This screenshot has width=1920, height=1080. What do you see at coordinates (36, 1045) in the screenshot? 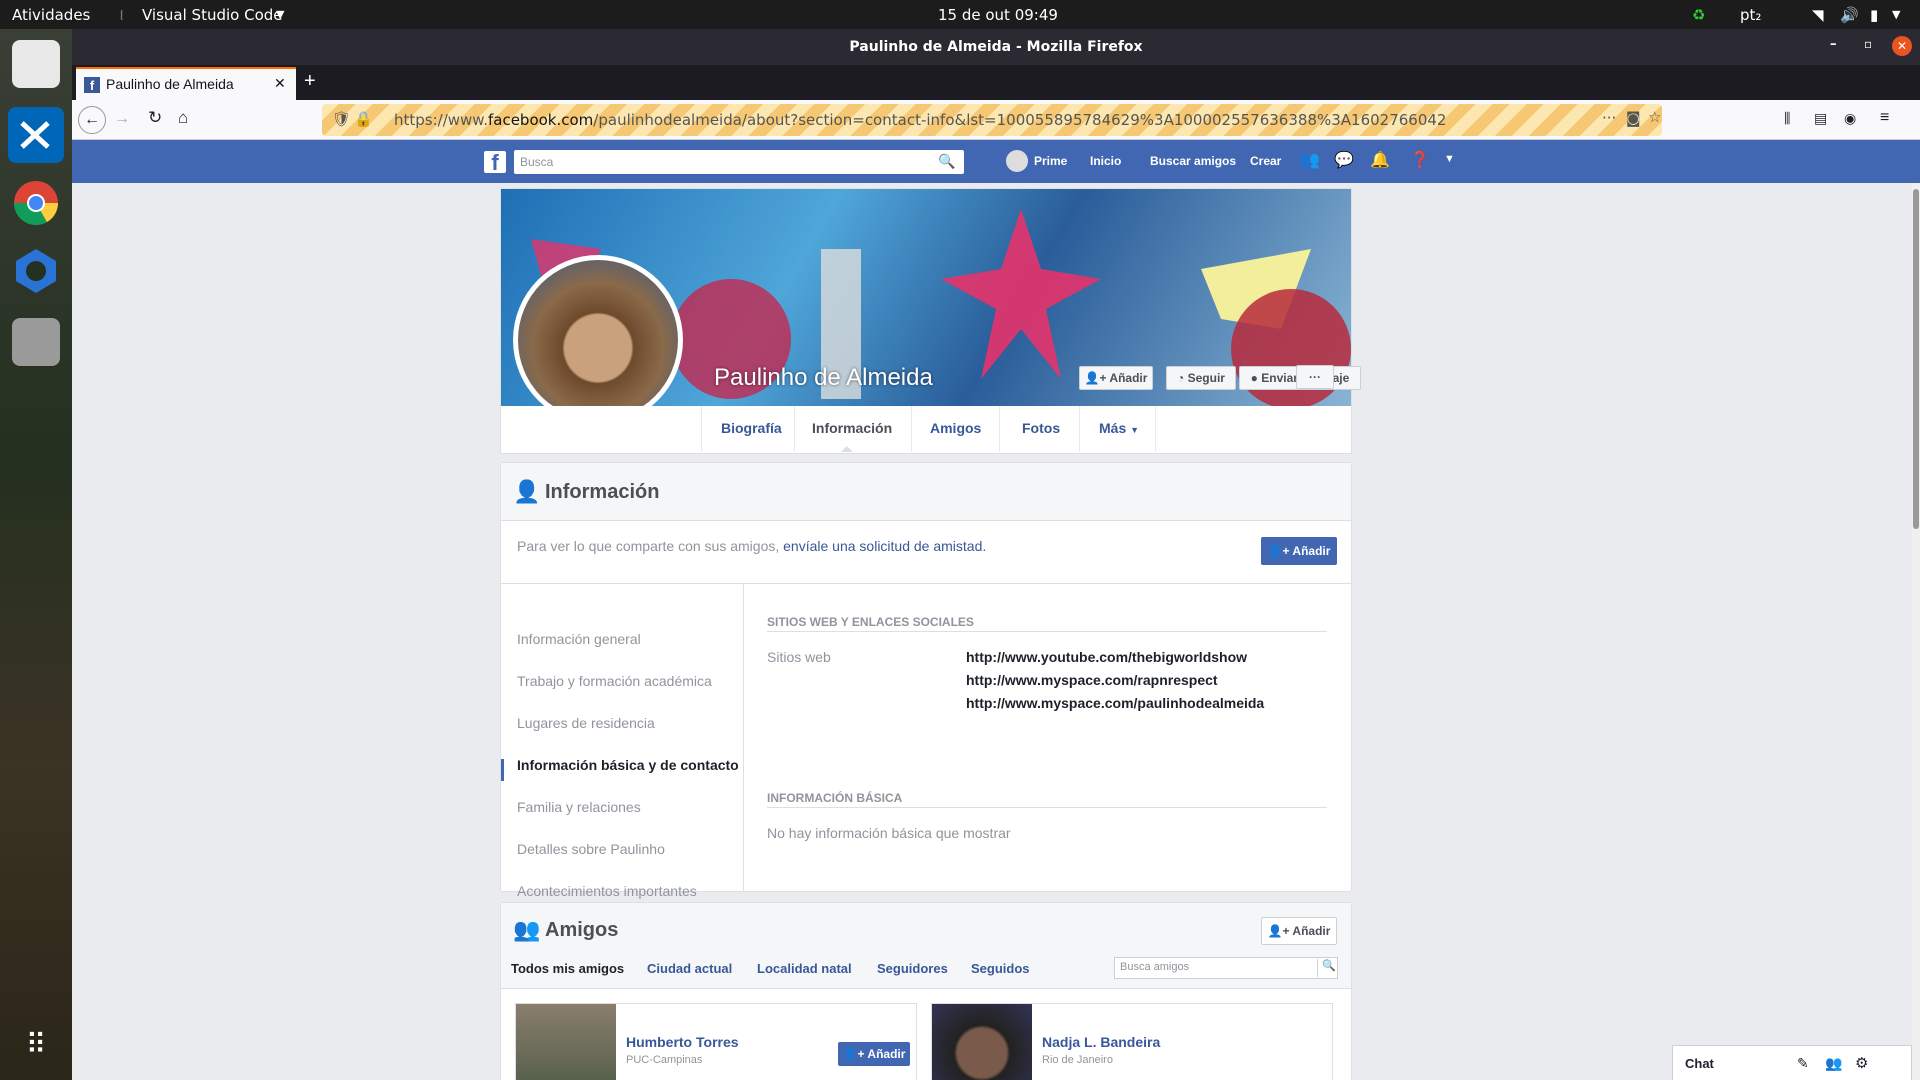
I see `show-apps-icon: ⠿` at bounding box center [36, 1045].